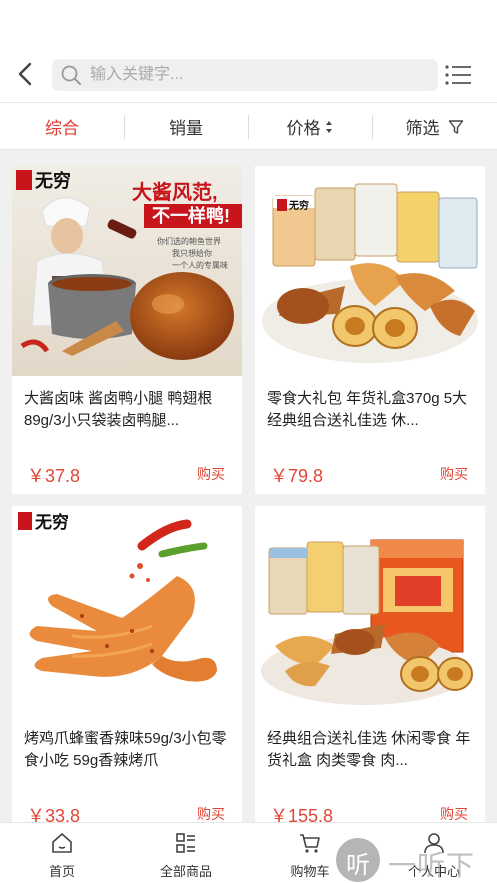 This screenshot has height=883, width=497. What do you see at coordinates (303, 128) in the screenshot?
I see `tab-label: 价格` at bounding box center [303, 128].